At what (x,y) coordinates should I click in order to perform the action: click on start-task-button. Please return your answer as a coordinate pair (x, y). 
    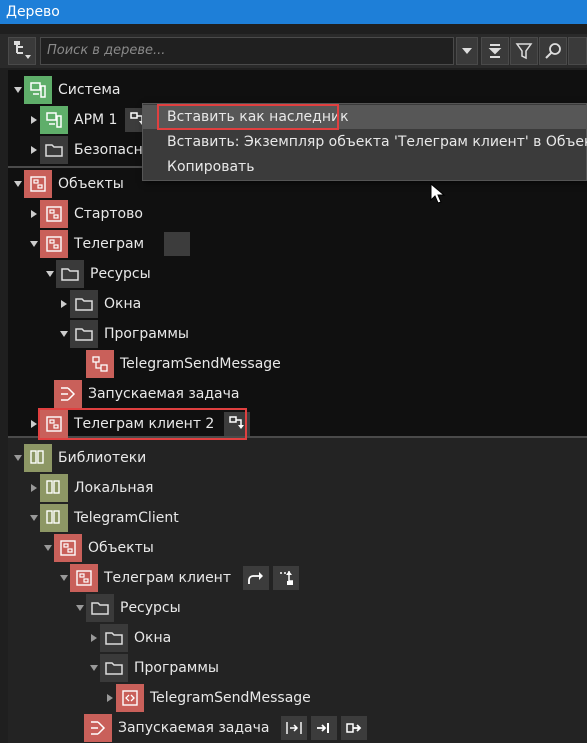
    Looking at the image, I should click on (294, 728).